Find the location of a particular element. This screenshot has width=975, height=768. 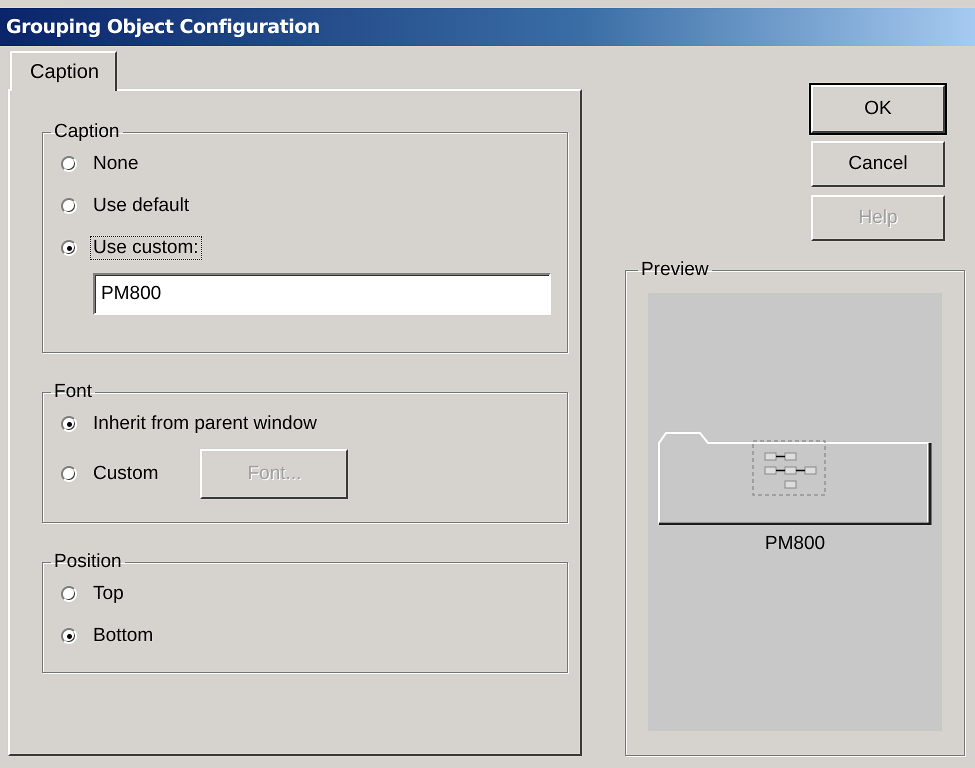

window-title: Grouping Object Configuration is located at coordinates (163, 27).